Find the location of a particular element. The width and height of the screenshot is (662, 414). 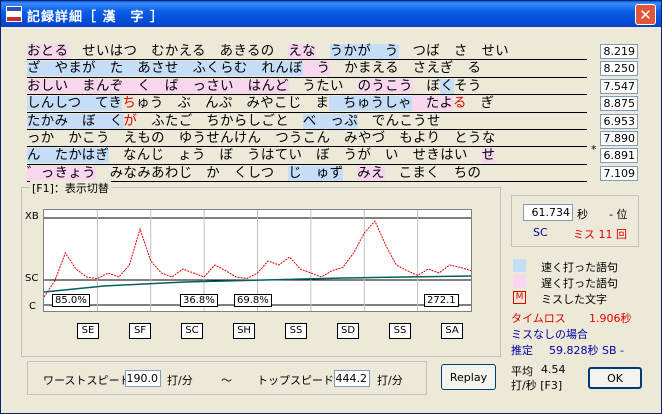

top-speed-unit: 打/分 is located at coordinates (390, 380).